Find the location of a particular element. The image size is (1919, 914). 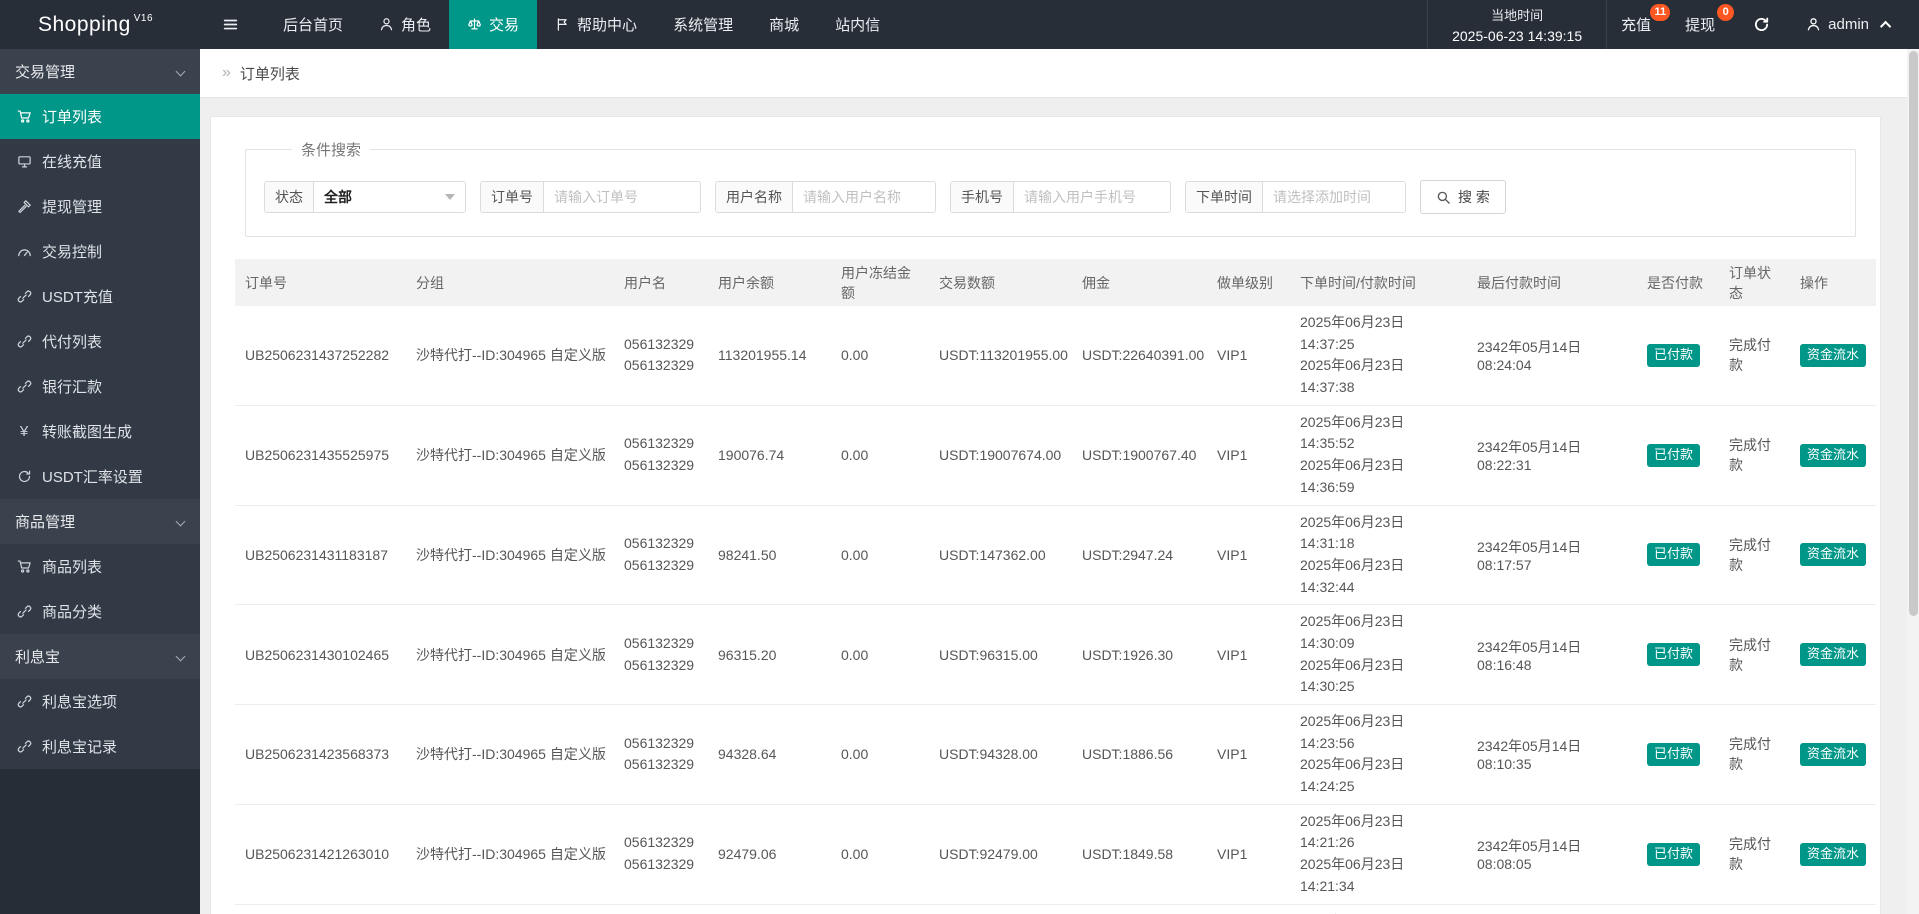

cell-last-pay-time: 2342年05月14日 08:24:04 is located at coordinates (1552, 356).